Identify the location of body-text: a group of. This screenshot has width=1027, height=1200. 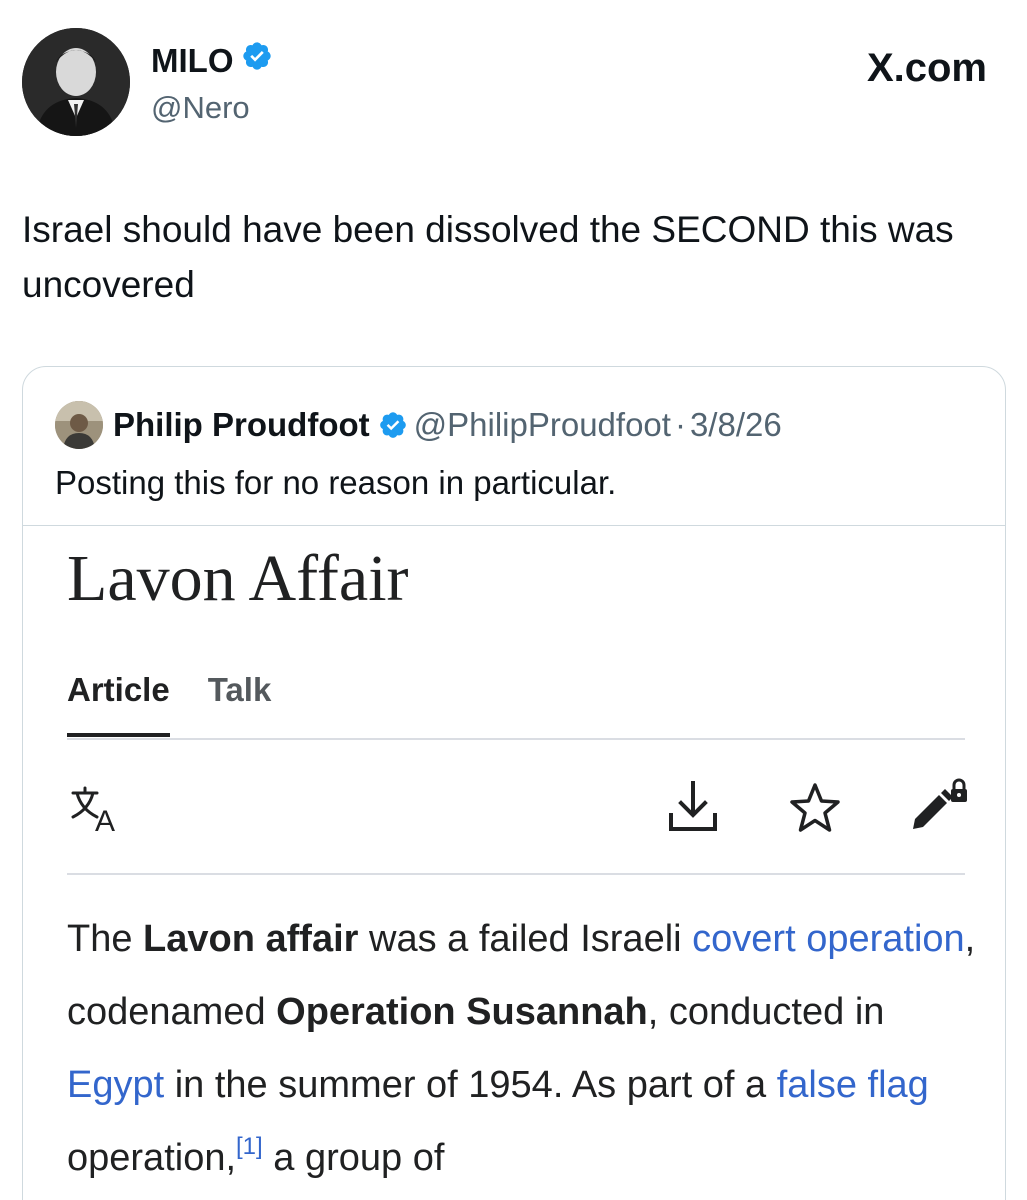
(353, 1158).